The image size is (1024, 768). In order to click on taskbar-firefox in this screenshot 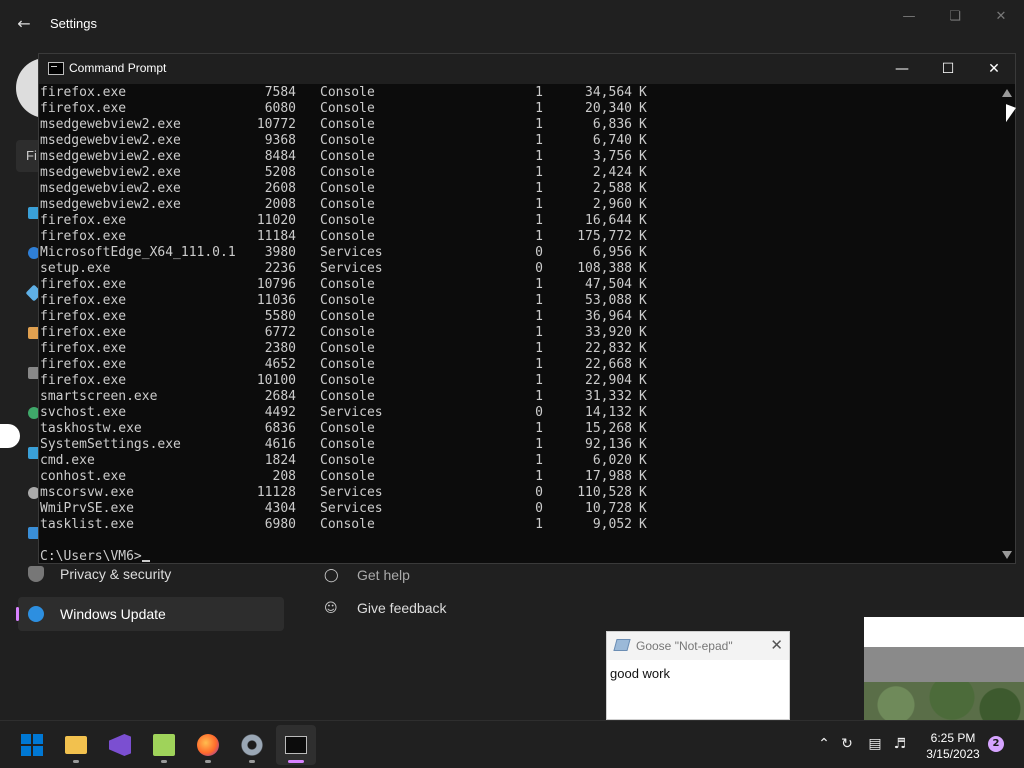, I will do `click(208, 745)`.